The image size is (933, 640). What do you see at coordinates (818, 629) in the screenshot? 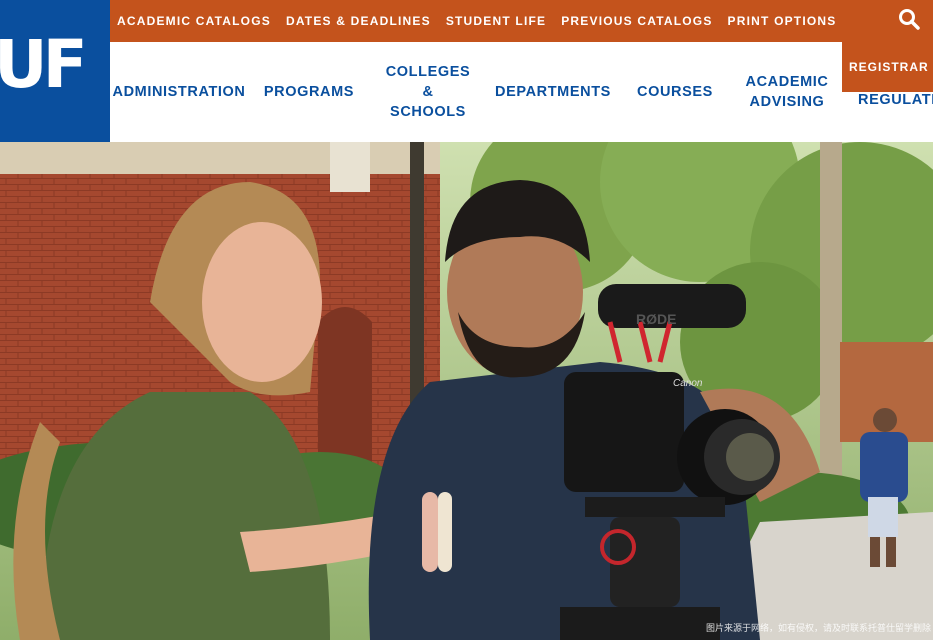
I see `watermark: 图片来源于网络，如有侵权，请及时联系托普仕留学删除` at bounding box center [818, 629].